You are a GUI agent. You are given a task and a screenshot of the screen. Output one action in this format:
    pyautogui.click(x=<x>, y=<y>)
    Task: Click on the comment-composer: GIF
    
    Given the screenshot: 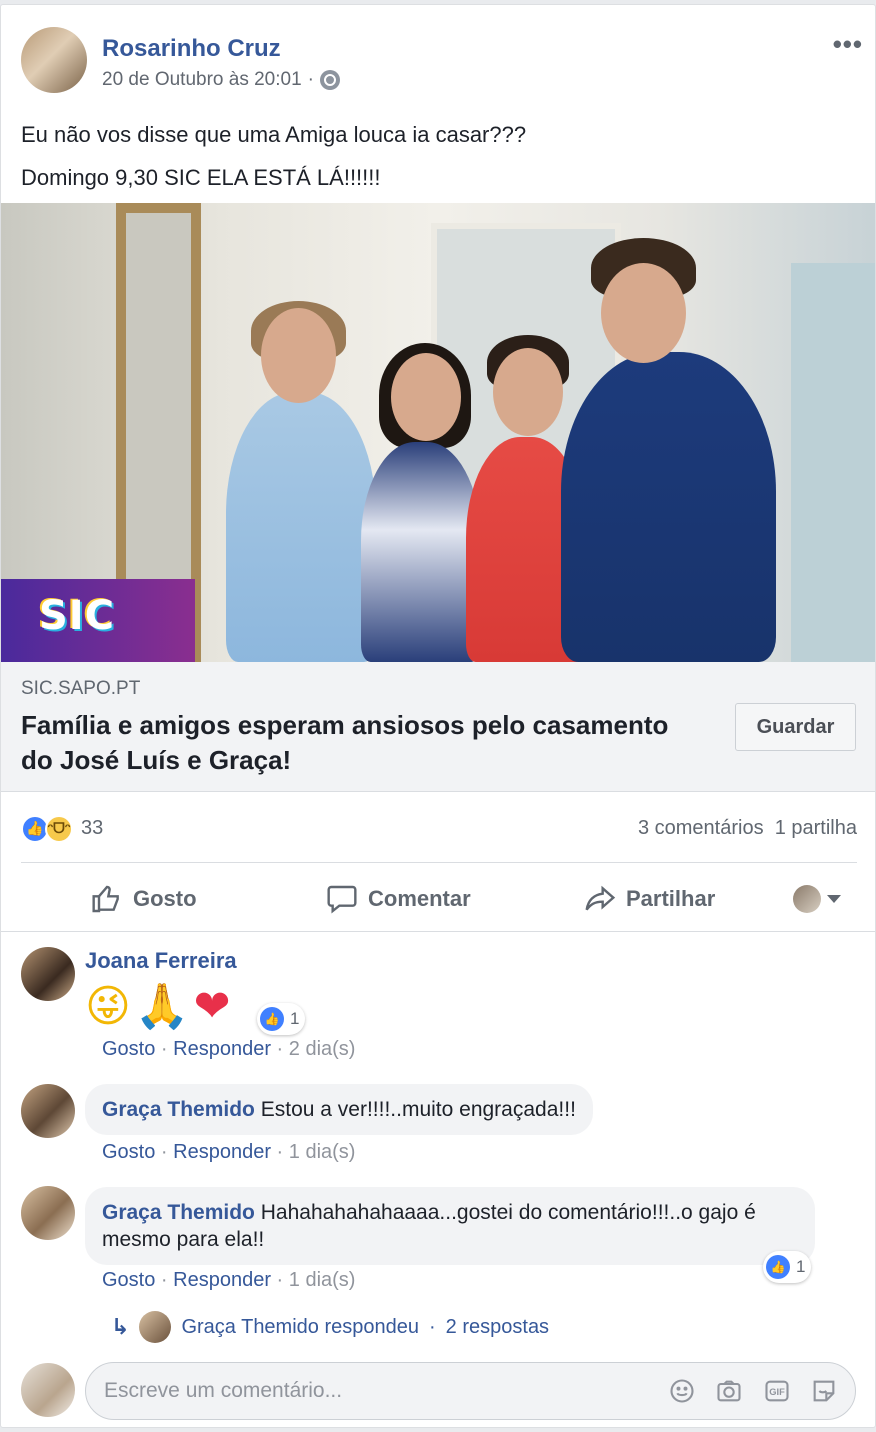 What is the action you would take?
    pyautogui.click(x=470, y=1391)
    